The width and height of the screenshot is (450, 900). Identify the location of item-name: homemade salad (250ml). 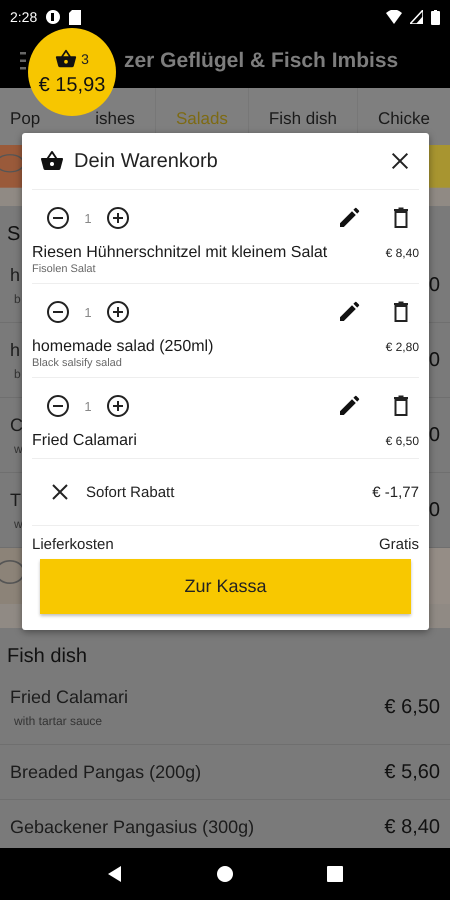
(123, 347).